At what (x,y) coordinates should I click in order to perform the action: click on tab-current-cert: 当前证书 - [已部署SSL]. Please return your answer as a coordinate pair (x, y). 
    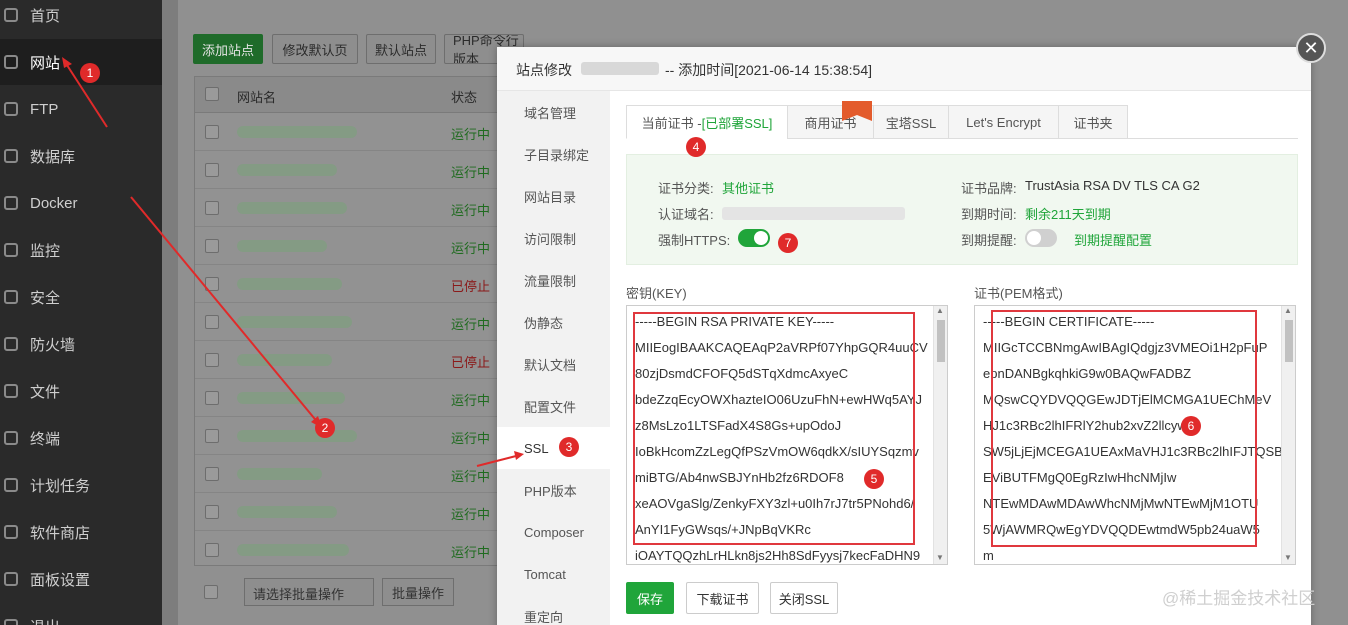
    Looking at the image, I should click on (707, 122).